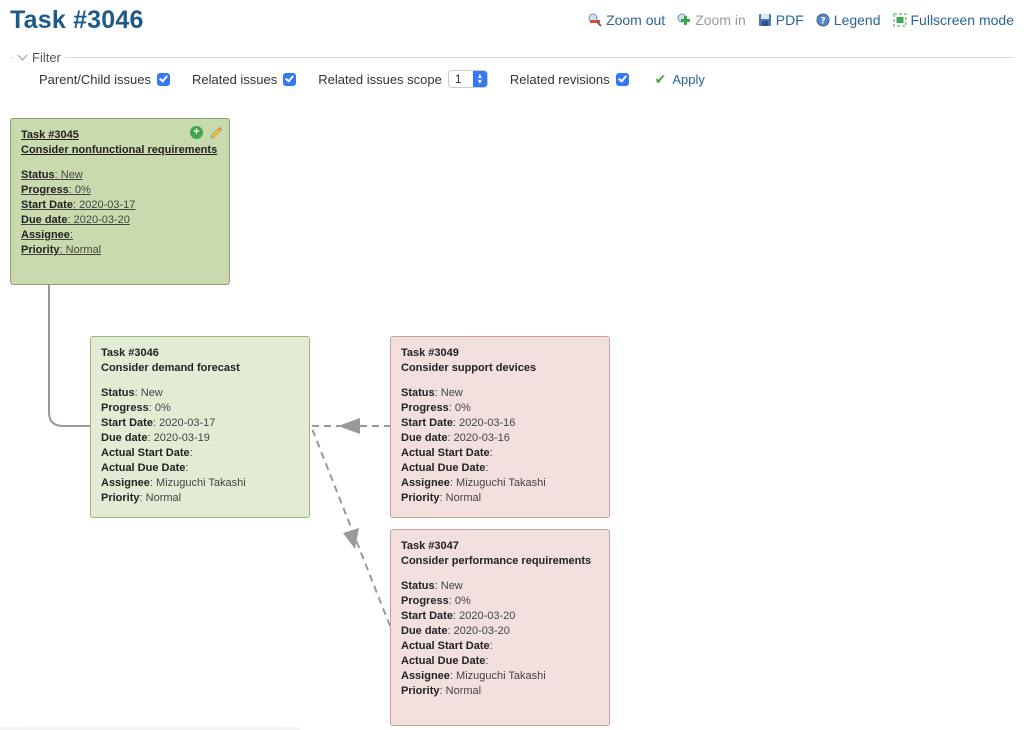 Image resolution: width=1024 pixels, height=730 pixels. What do you see at coordinates (458, 79) in the screenshot?
I see `scope-value: 1` at bounding box center [458, 79].